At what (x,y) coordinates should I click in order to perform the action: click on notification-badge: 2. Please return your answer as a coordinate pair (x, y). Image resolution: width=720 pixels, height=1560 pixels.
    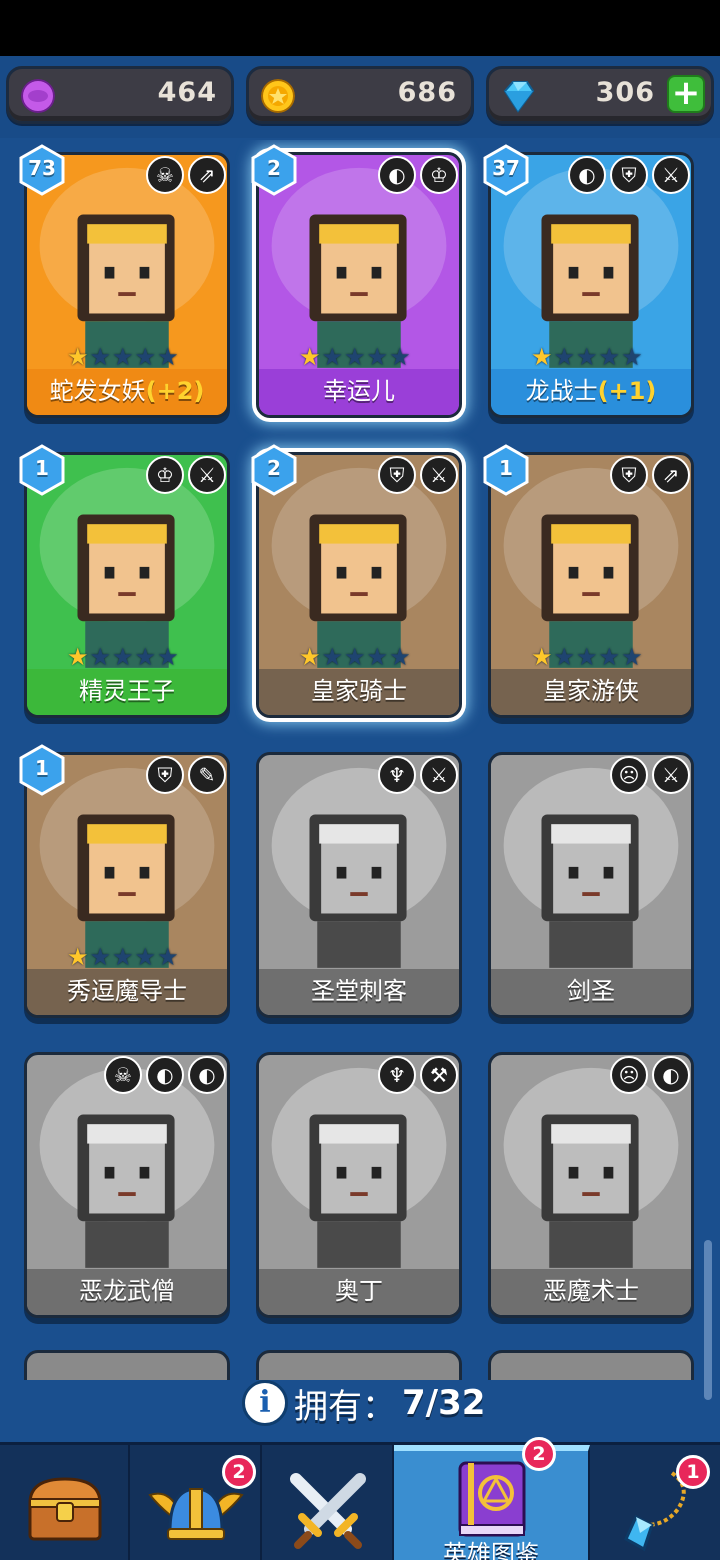
    Looking at the image, I should click on (539, 1454).